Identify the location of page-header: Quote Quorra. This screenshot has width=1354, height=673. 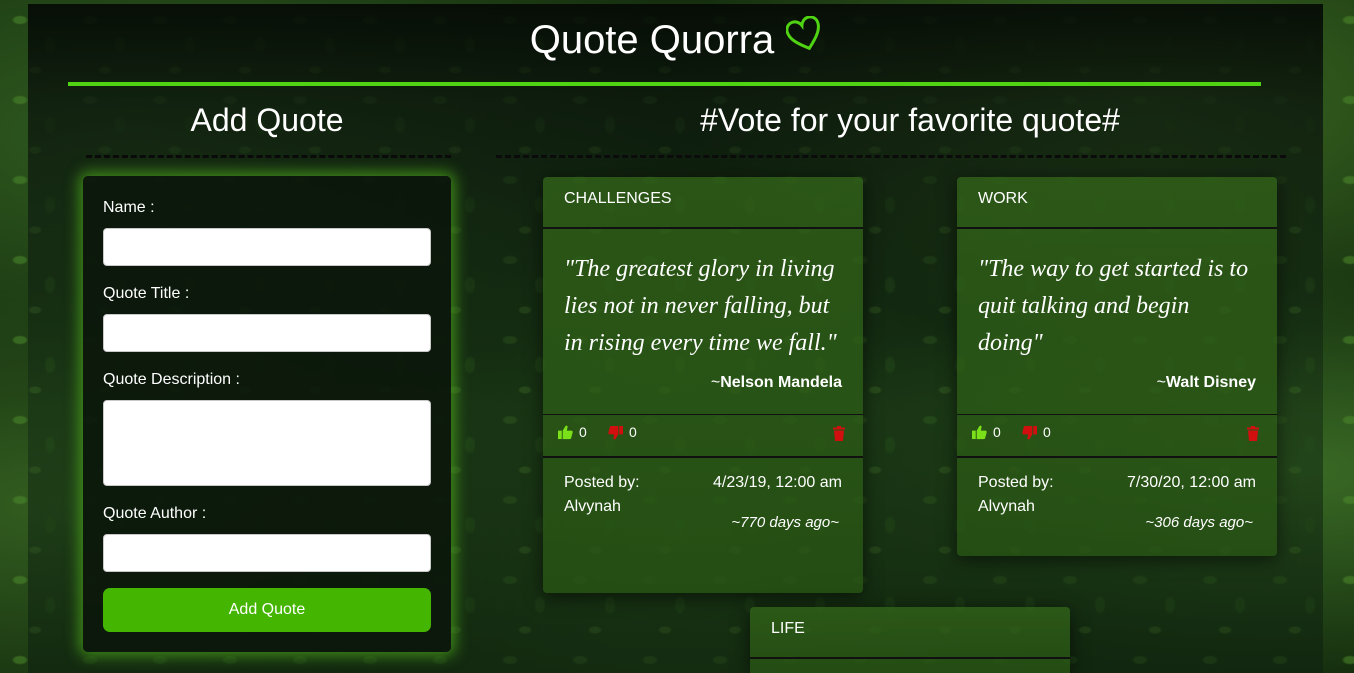
(677, 39).